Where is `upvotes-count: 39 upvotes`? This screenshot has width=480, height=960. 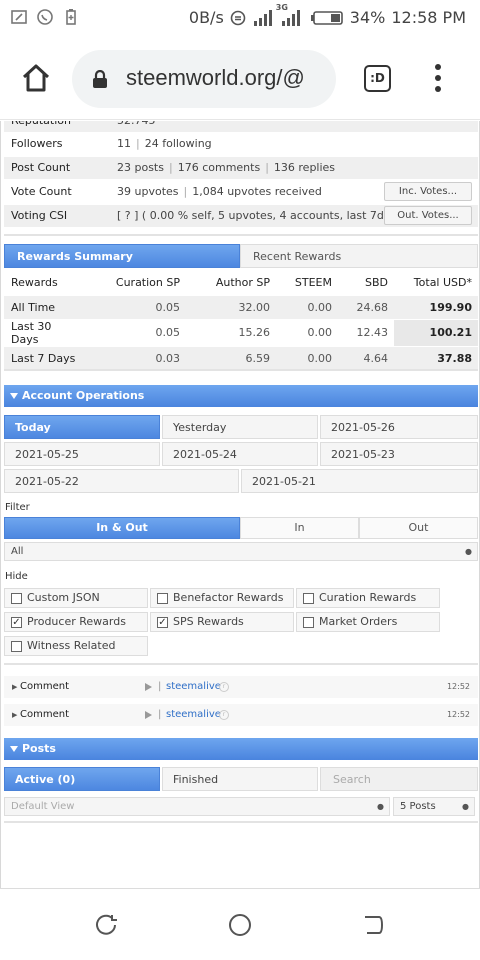
upvotes-count: 39 upvotes is located at coordinates (148, 191).